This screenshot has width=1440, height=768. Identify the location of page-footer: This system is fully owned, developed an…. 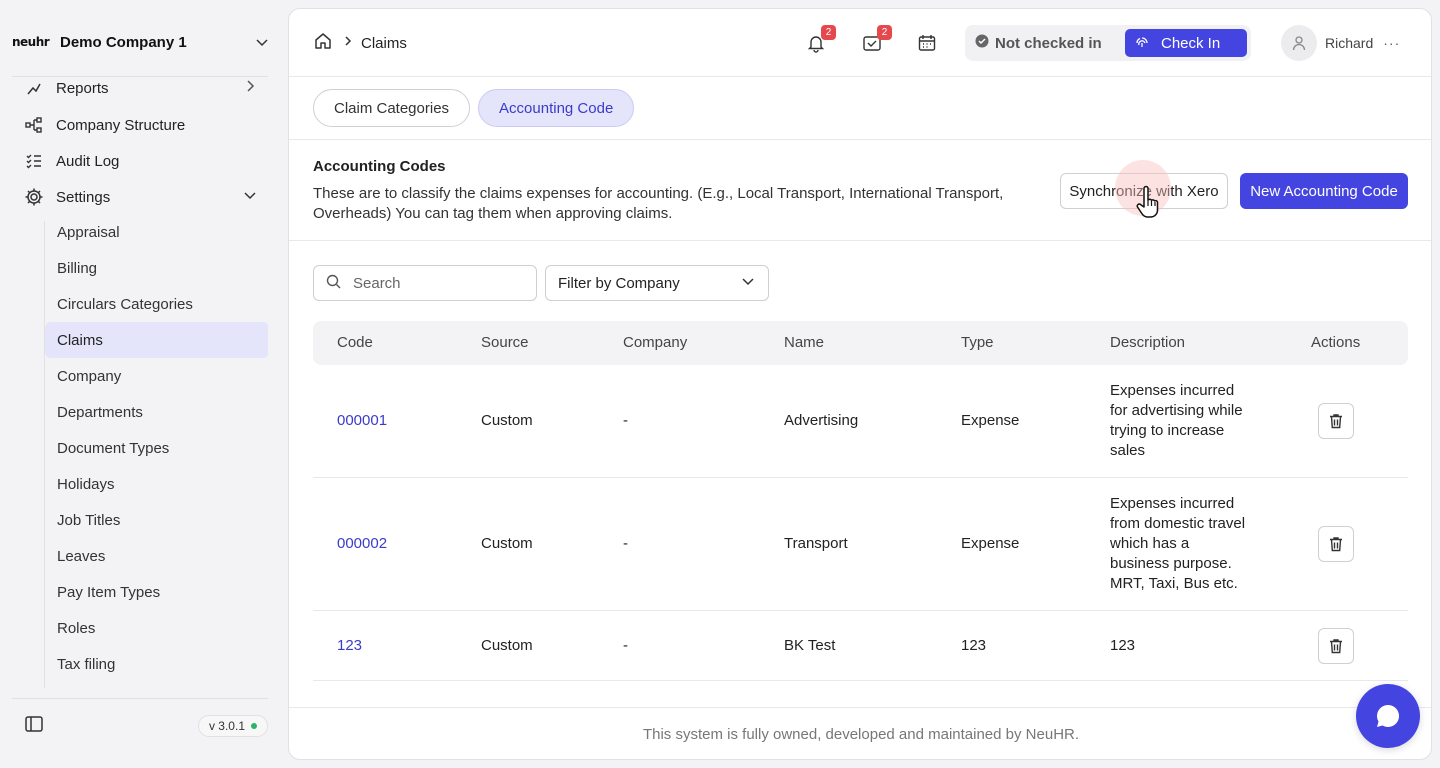
(860, 733).